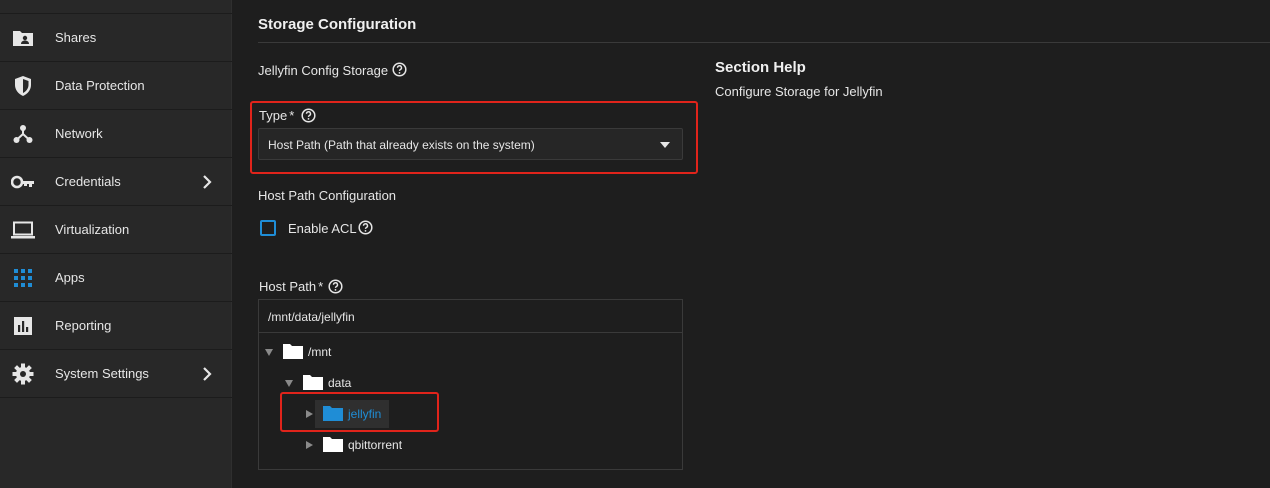  Describe the element at coordinates (116, 278) in the screenshot. I see `sidebar-item-apps: Apps` at that location.